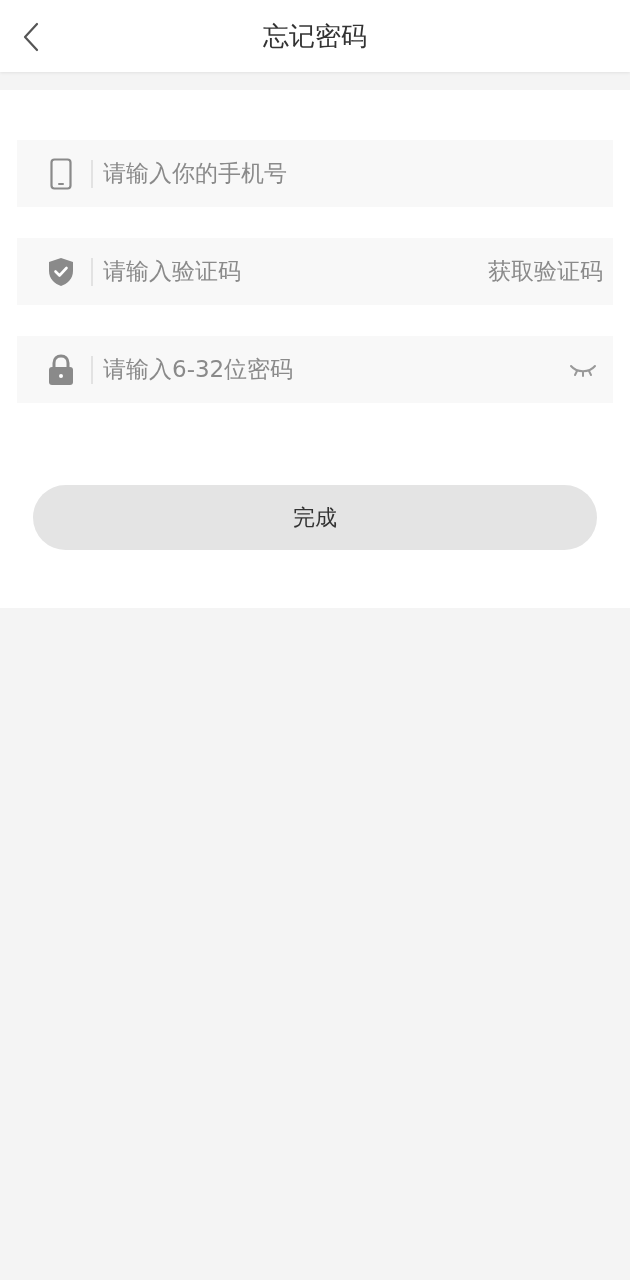 This screenshot has height=1280, width=630. What do you see at coordinates (61, 369) in the screenshot?
I see `lock-icon` at bounding box center [61, 369].